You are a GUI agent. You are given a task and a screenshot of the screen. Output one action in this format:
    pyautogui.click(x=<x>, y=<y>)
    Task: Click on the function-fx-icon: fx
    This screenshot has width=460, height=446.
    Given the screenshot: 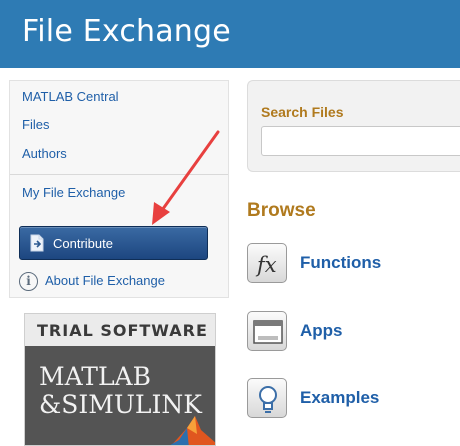 What is the action you would take?
    pyautogui.click(x=267, y=263)
    